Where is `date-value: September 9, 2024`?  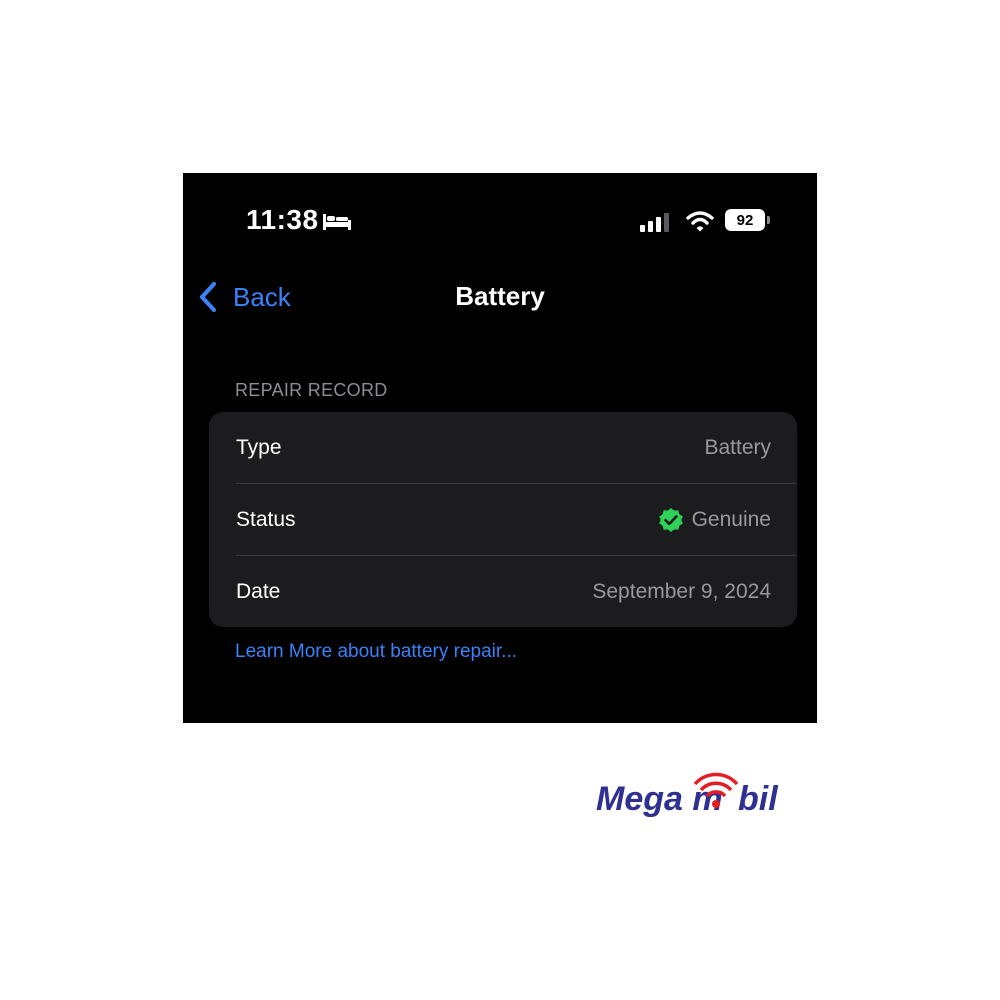 date-value: September 9, 2024 is located at coordinates (681, 591).